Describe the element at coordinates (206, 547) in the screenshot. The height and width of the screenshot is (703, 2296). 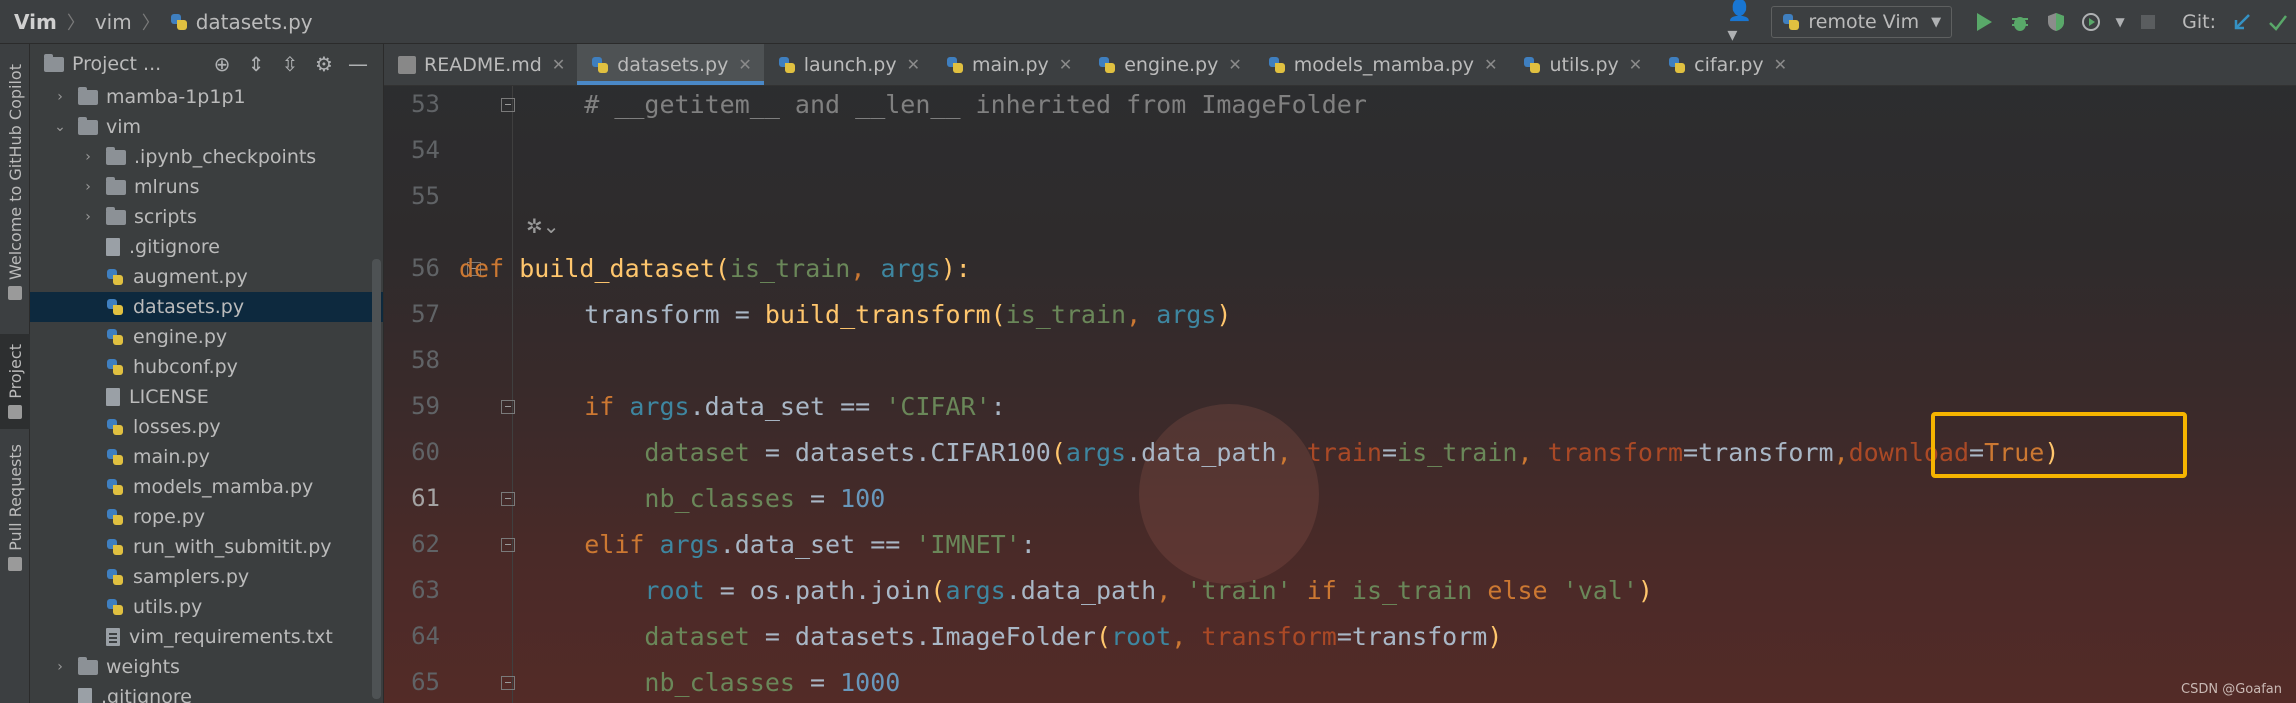
I see `tree-item: run_with_submitit.py` at that location.